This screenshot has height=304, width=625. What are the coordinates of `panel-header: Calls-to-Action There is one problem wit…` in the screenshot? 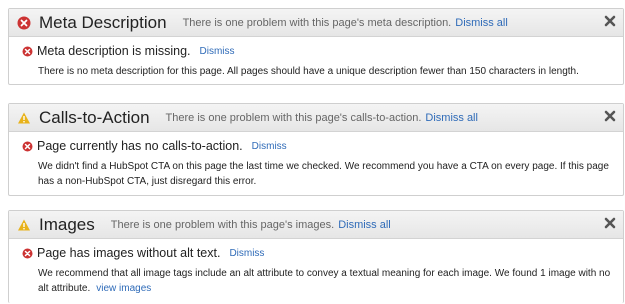 It's located at (316, 118).